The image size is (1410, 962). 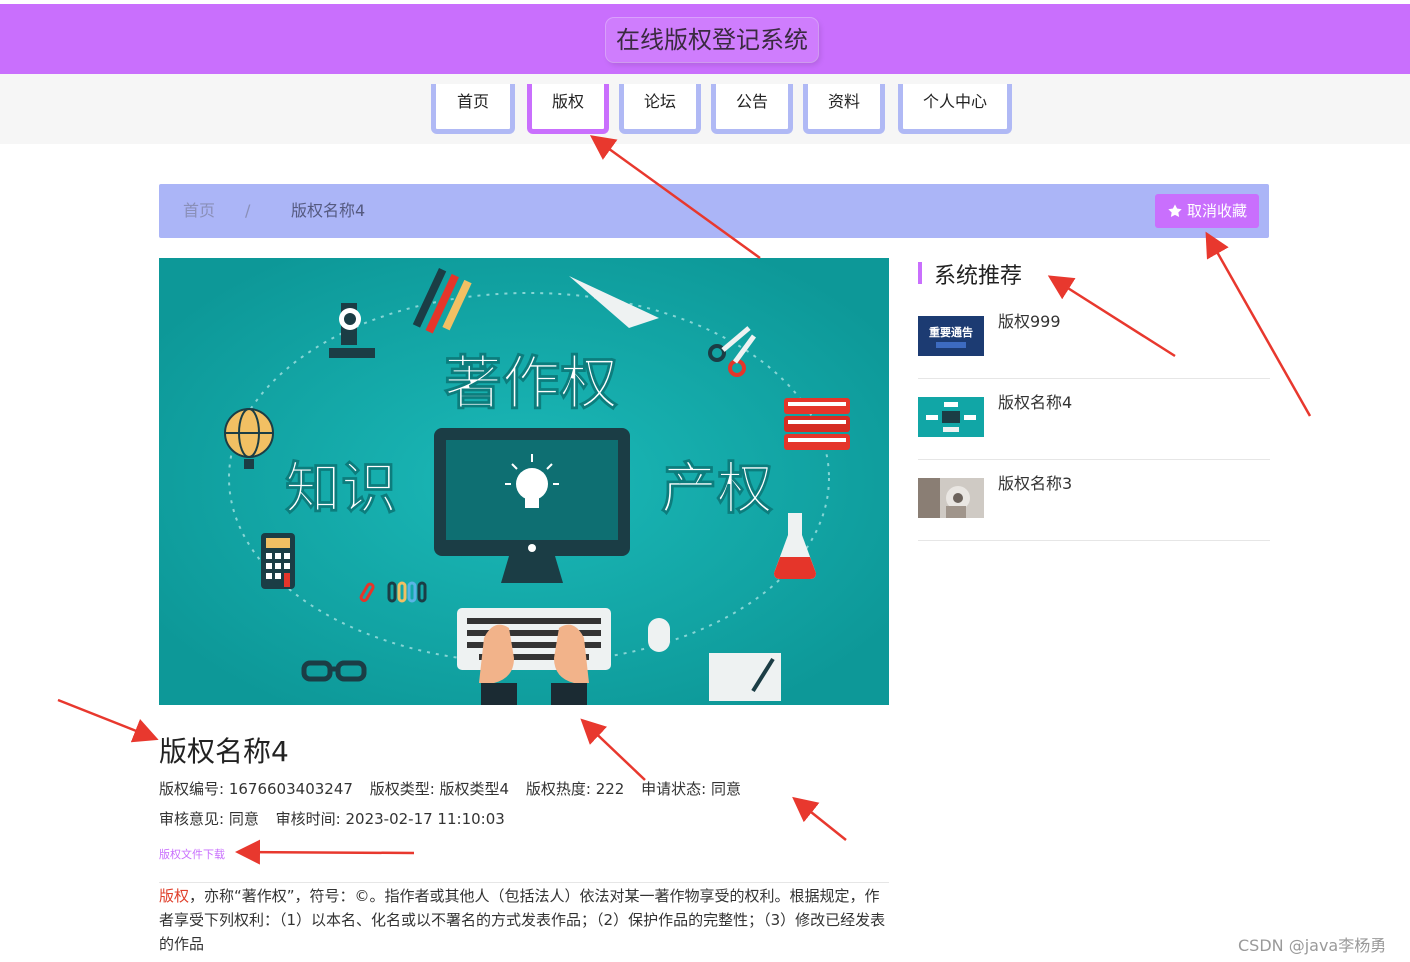 What do you see at coordinates (308, 819) in the screenshot?
I see `review-time-label: 审核时间:` at bounding box center [308, 819].